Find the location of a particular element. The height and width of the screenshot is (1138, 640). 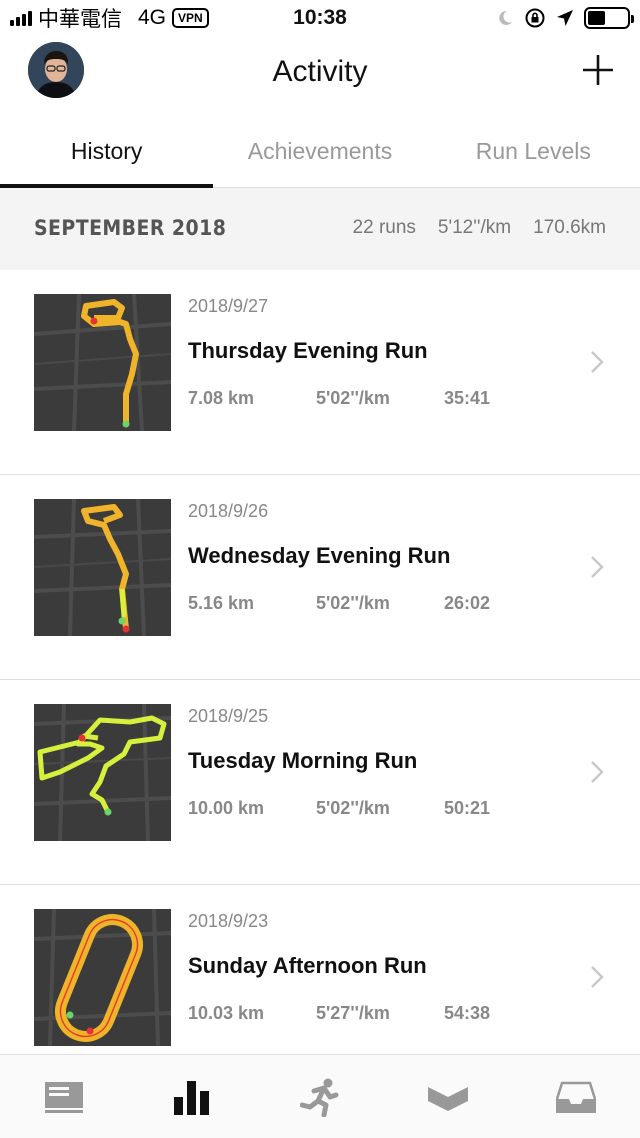

month-label: SEPTEMBER 2018 is located at coordinates (130, 228).